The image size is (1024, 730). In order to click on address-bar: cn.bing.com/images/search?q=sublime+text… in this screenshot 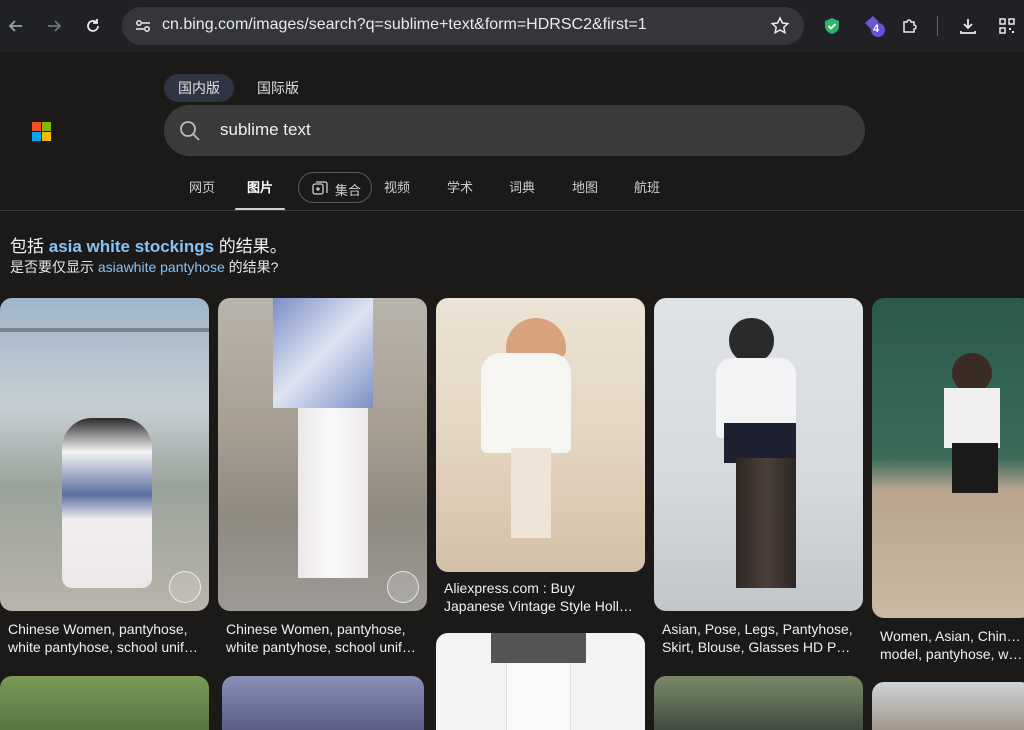, I will do `click(463, 26)`.